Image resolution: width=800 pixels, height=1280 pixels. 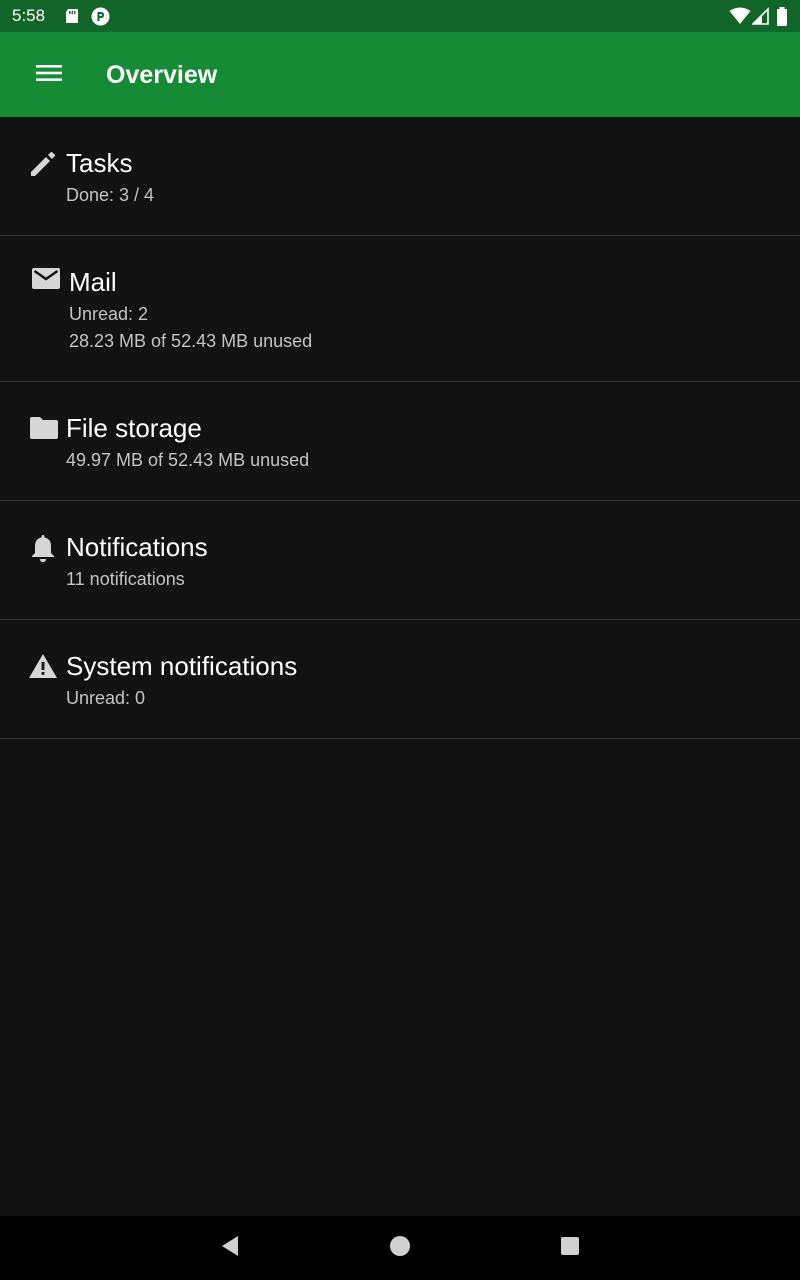 I want to click on item-title: Notifications, so click(x=137, y=547).